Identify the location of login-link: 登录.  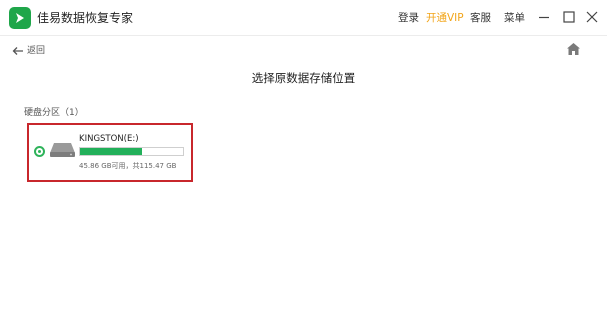
(408, 18).